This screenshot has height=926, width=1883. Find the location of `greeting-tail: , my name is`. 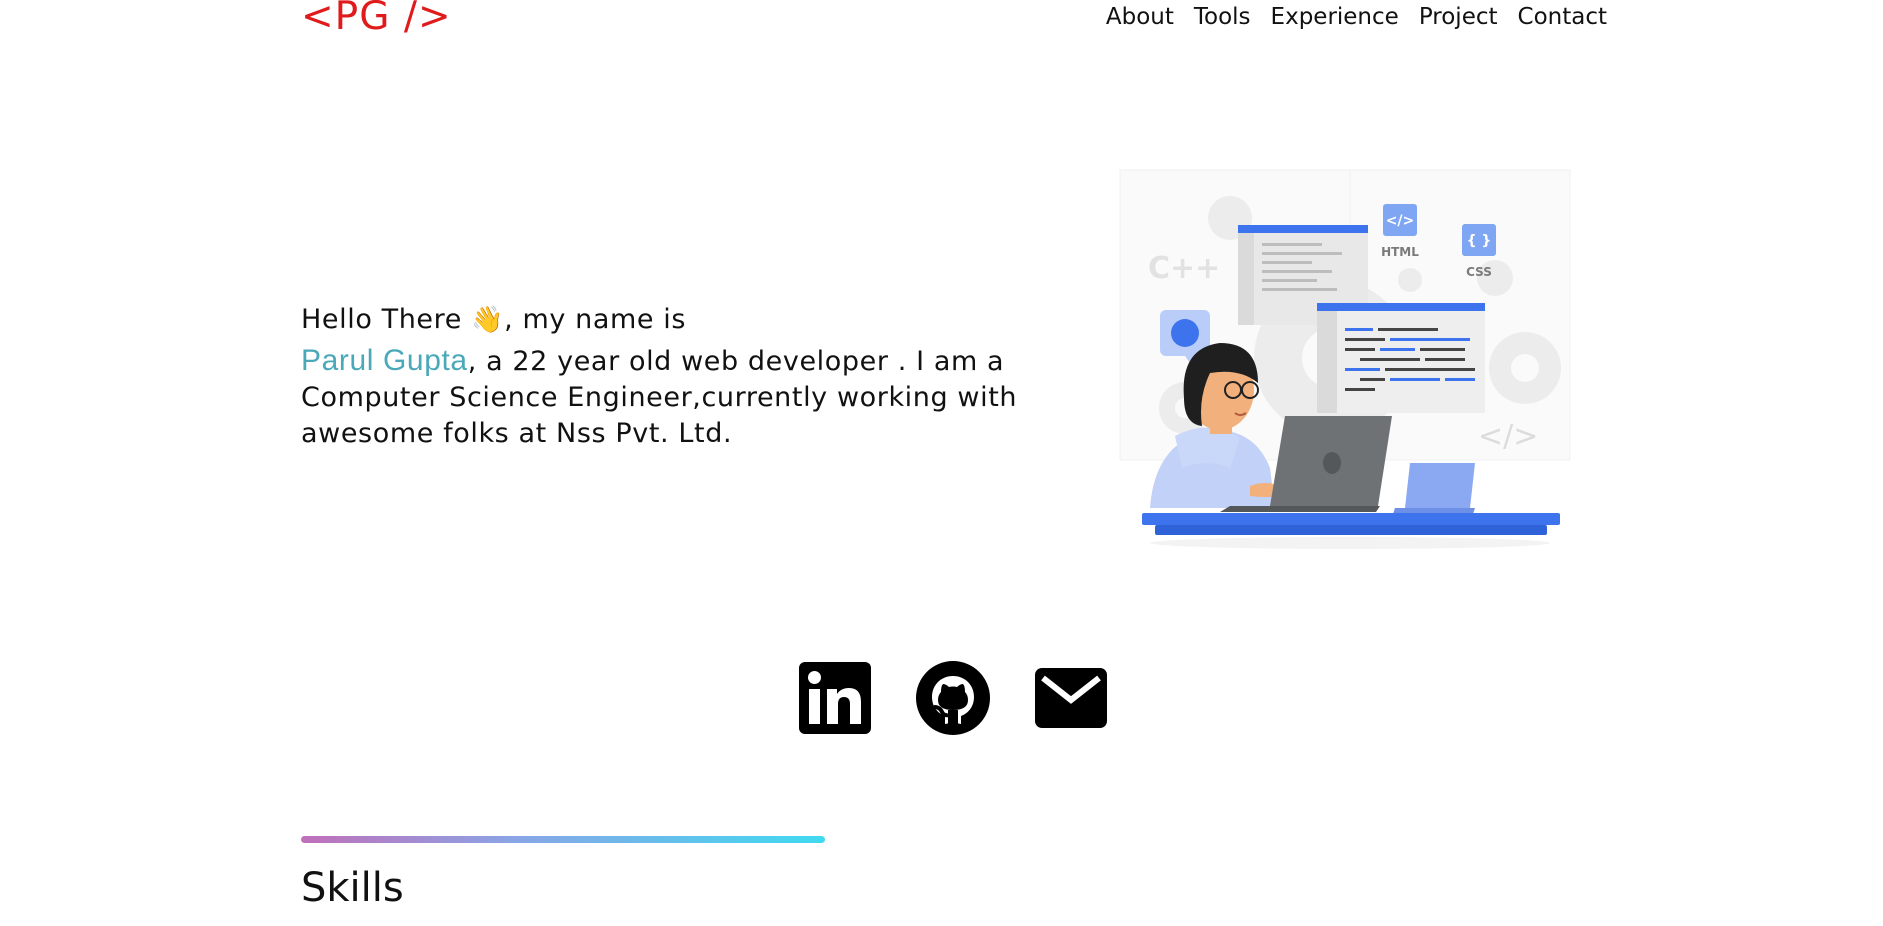

greeting-tail: , my name is is located at coordinates (595, 319).